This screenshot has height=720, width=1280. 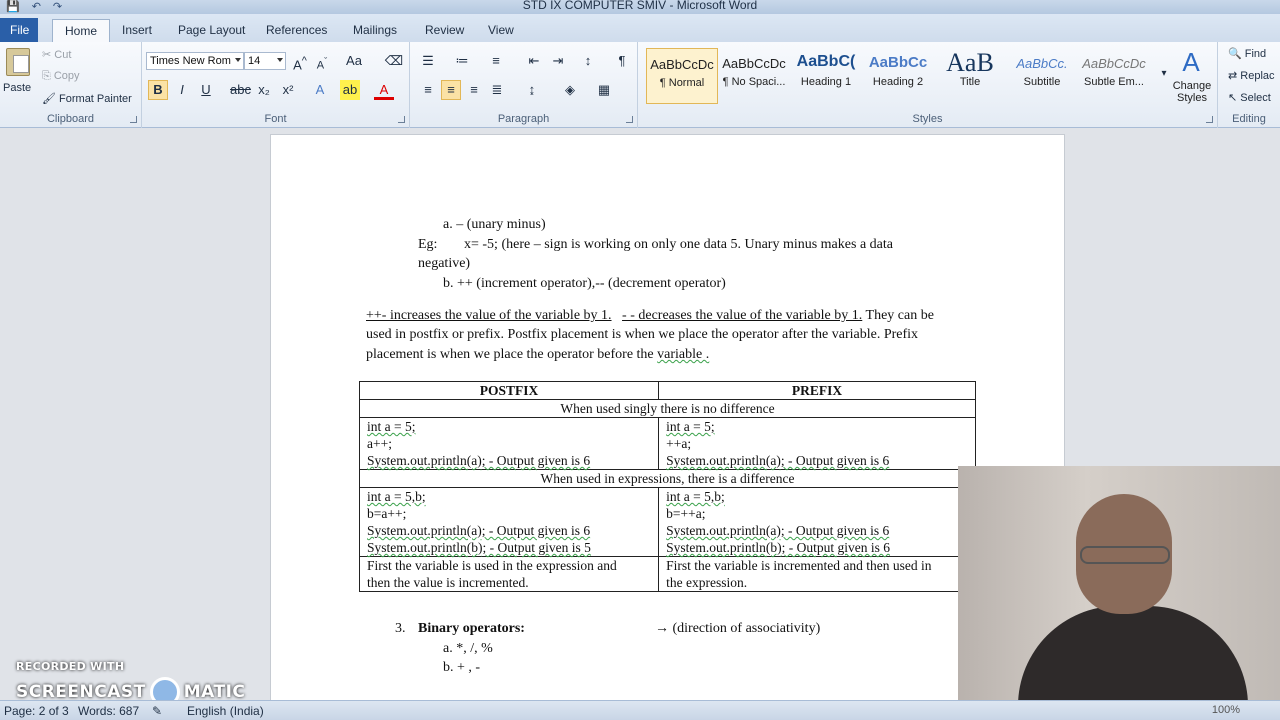 I want to click on underline-button: U, so click(x=206, y=90).